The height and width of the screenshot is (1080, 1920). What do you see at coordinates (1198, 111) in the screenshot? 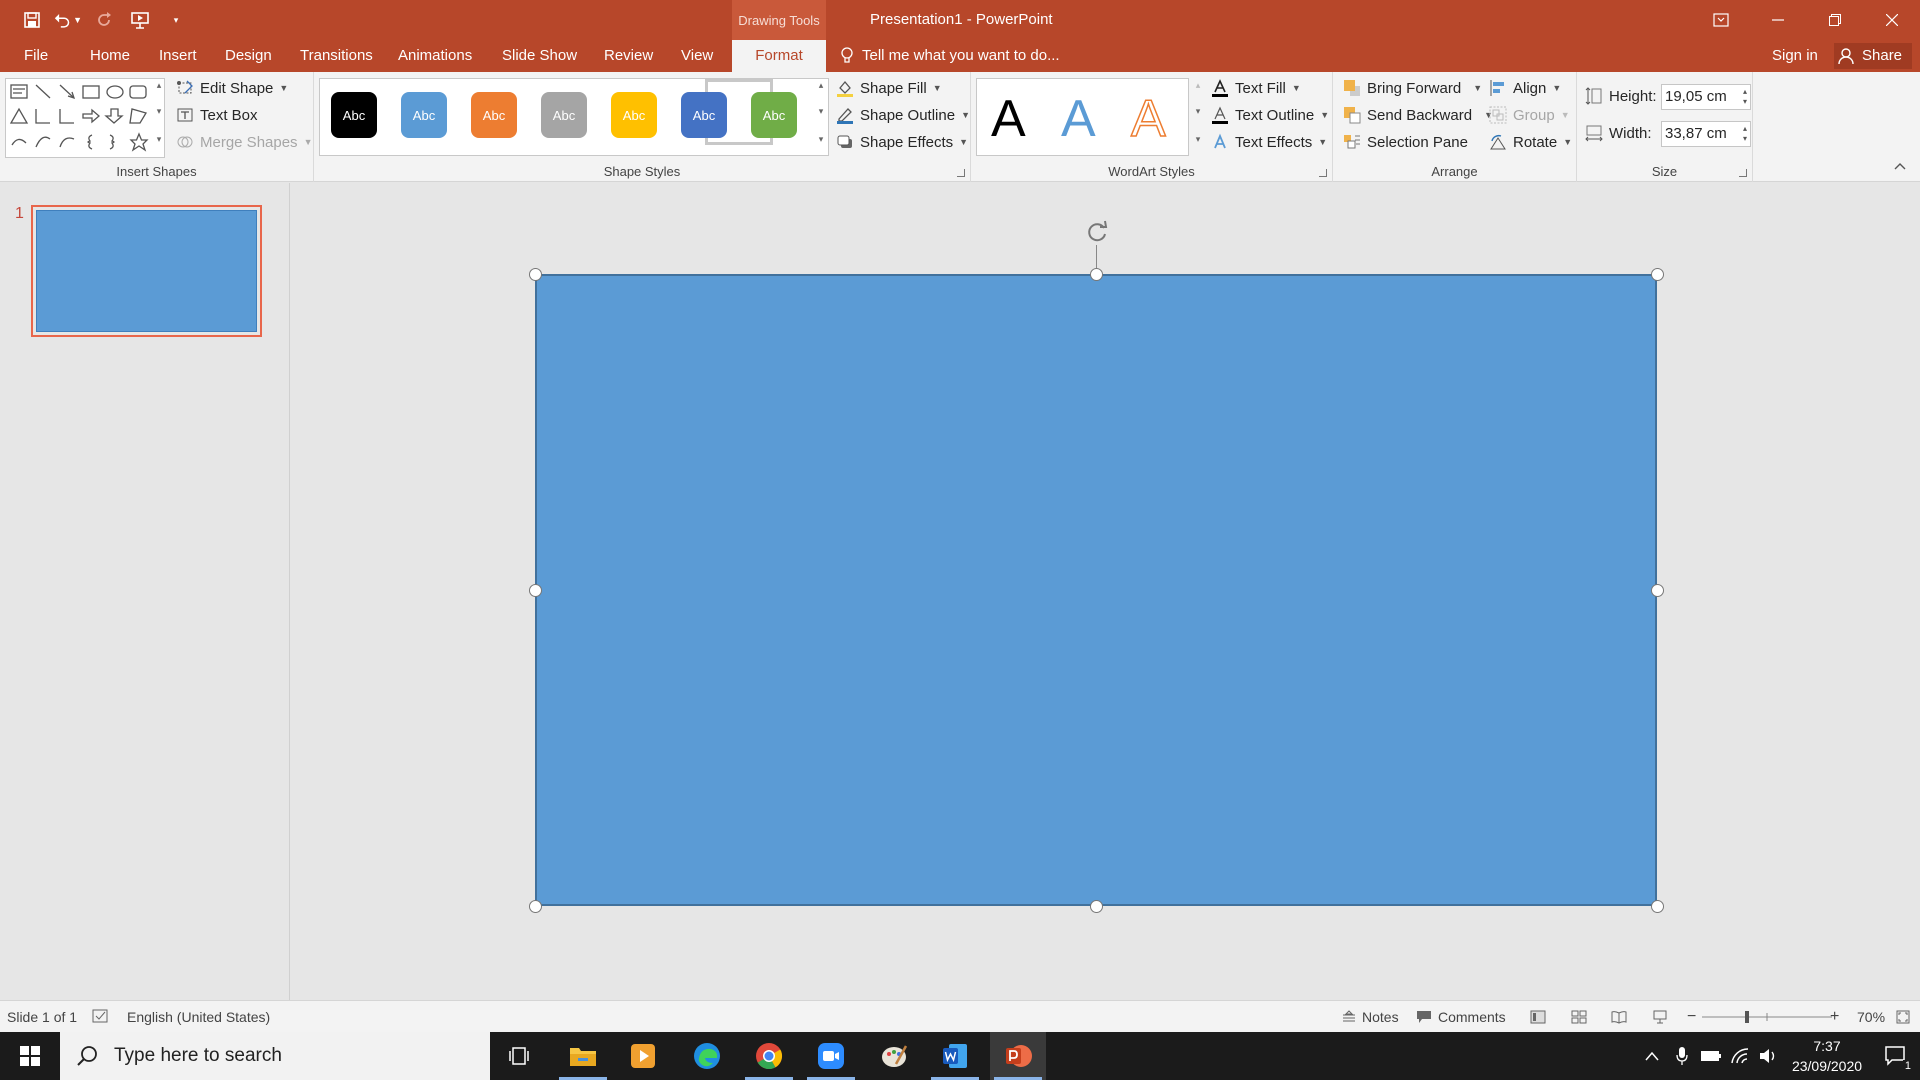
I see `wordart-scroll-down-icon: ▾` at bounding box center [1198, 111].